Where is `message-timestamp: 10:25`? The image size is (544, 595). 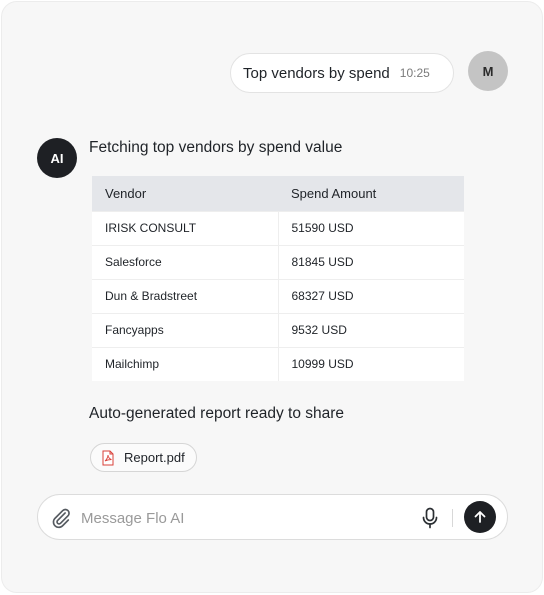 message-timestamp: 10:25 is located at coordinates (414, 73).